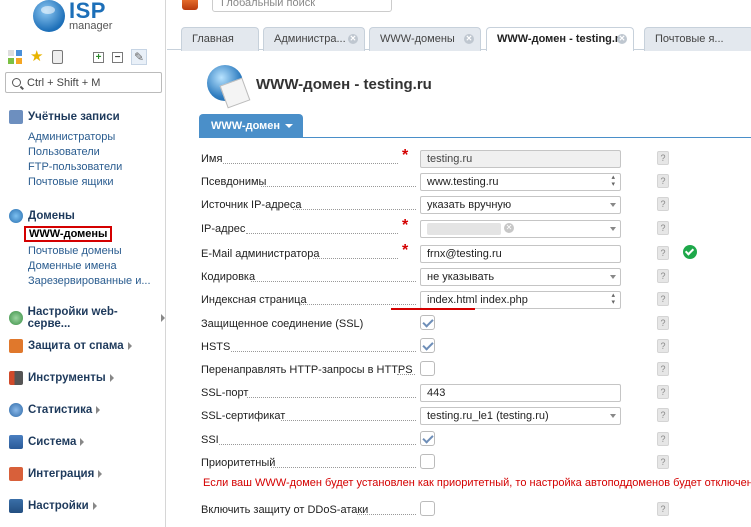  I want to click on name-field: testing.ru, so click(520, 159).